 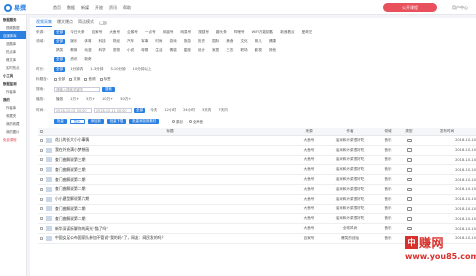 I want to click on filter-chip: 星座, so click(x=187, y=50).